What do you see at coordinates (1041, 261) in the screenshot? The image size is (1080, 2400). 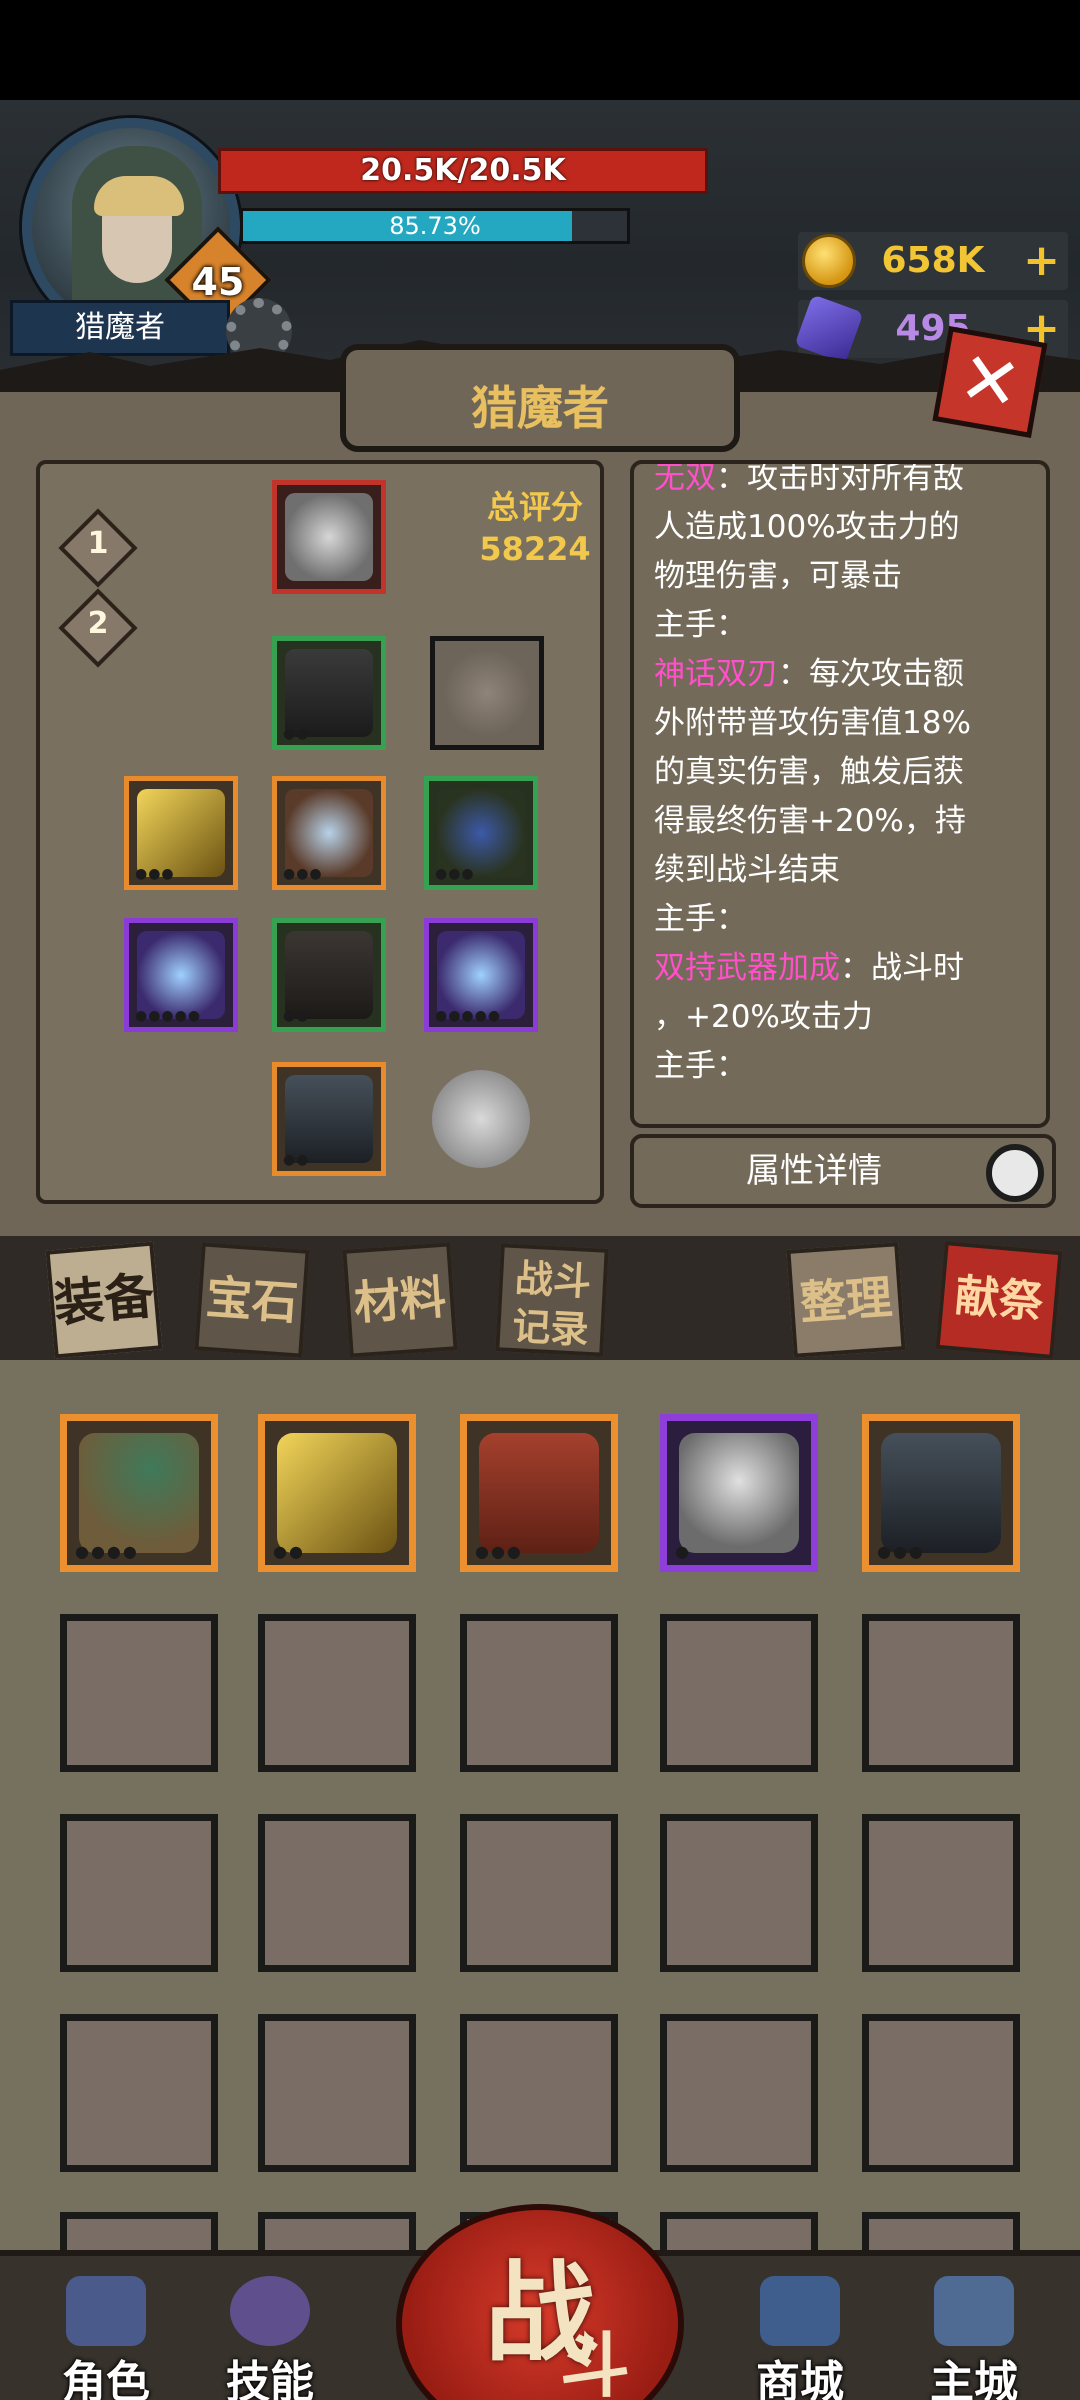 I see `add-gold-button: +` at bounding box center [1041, 261].